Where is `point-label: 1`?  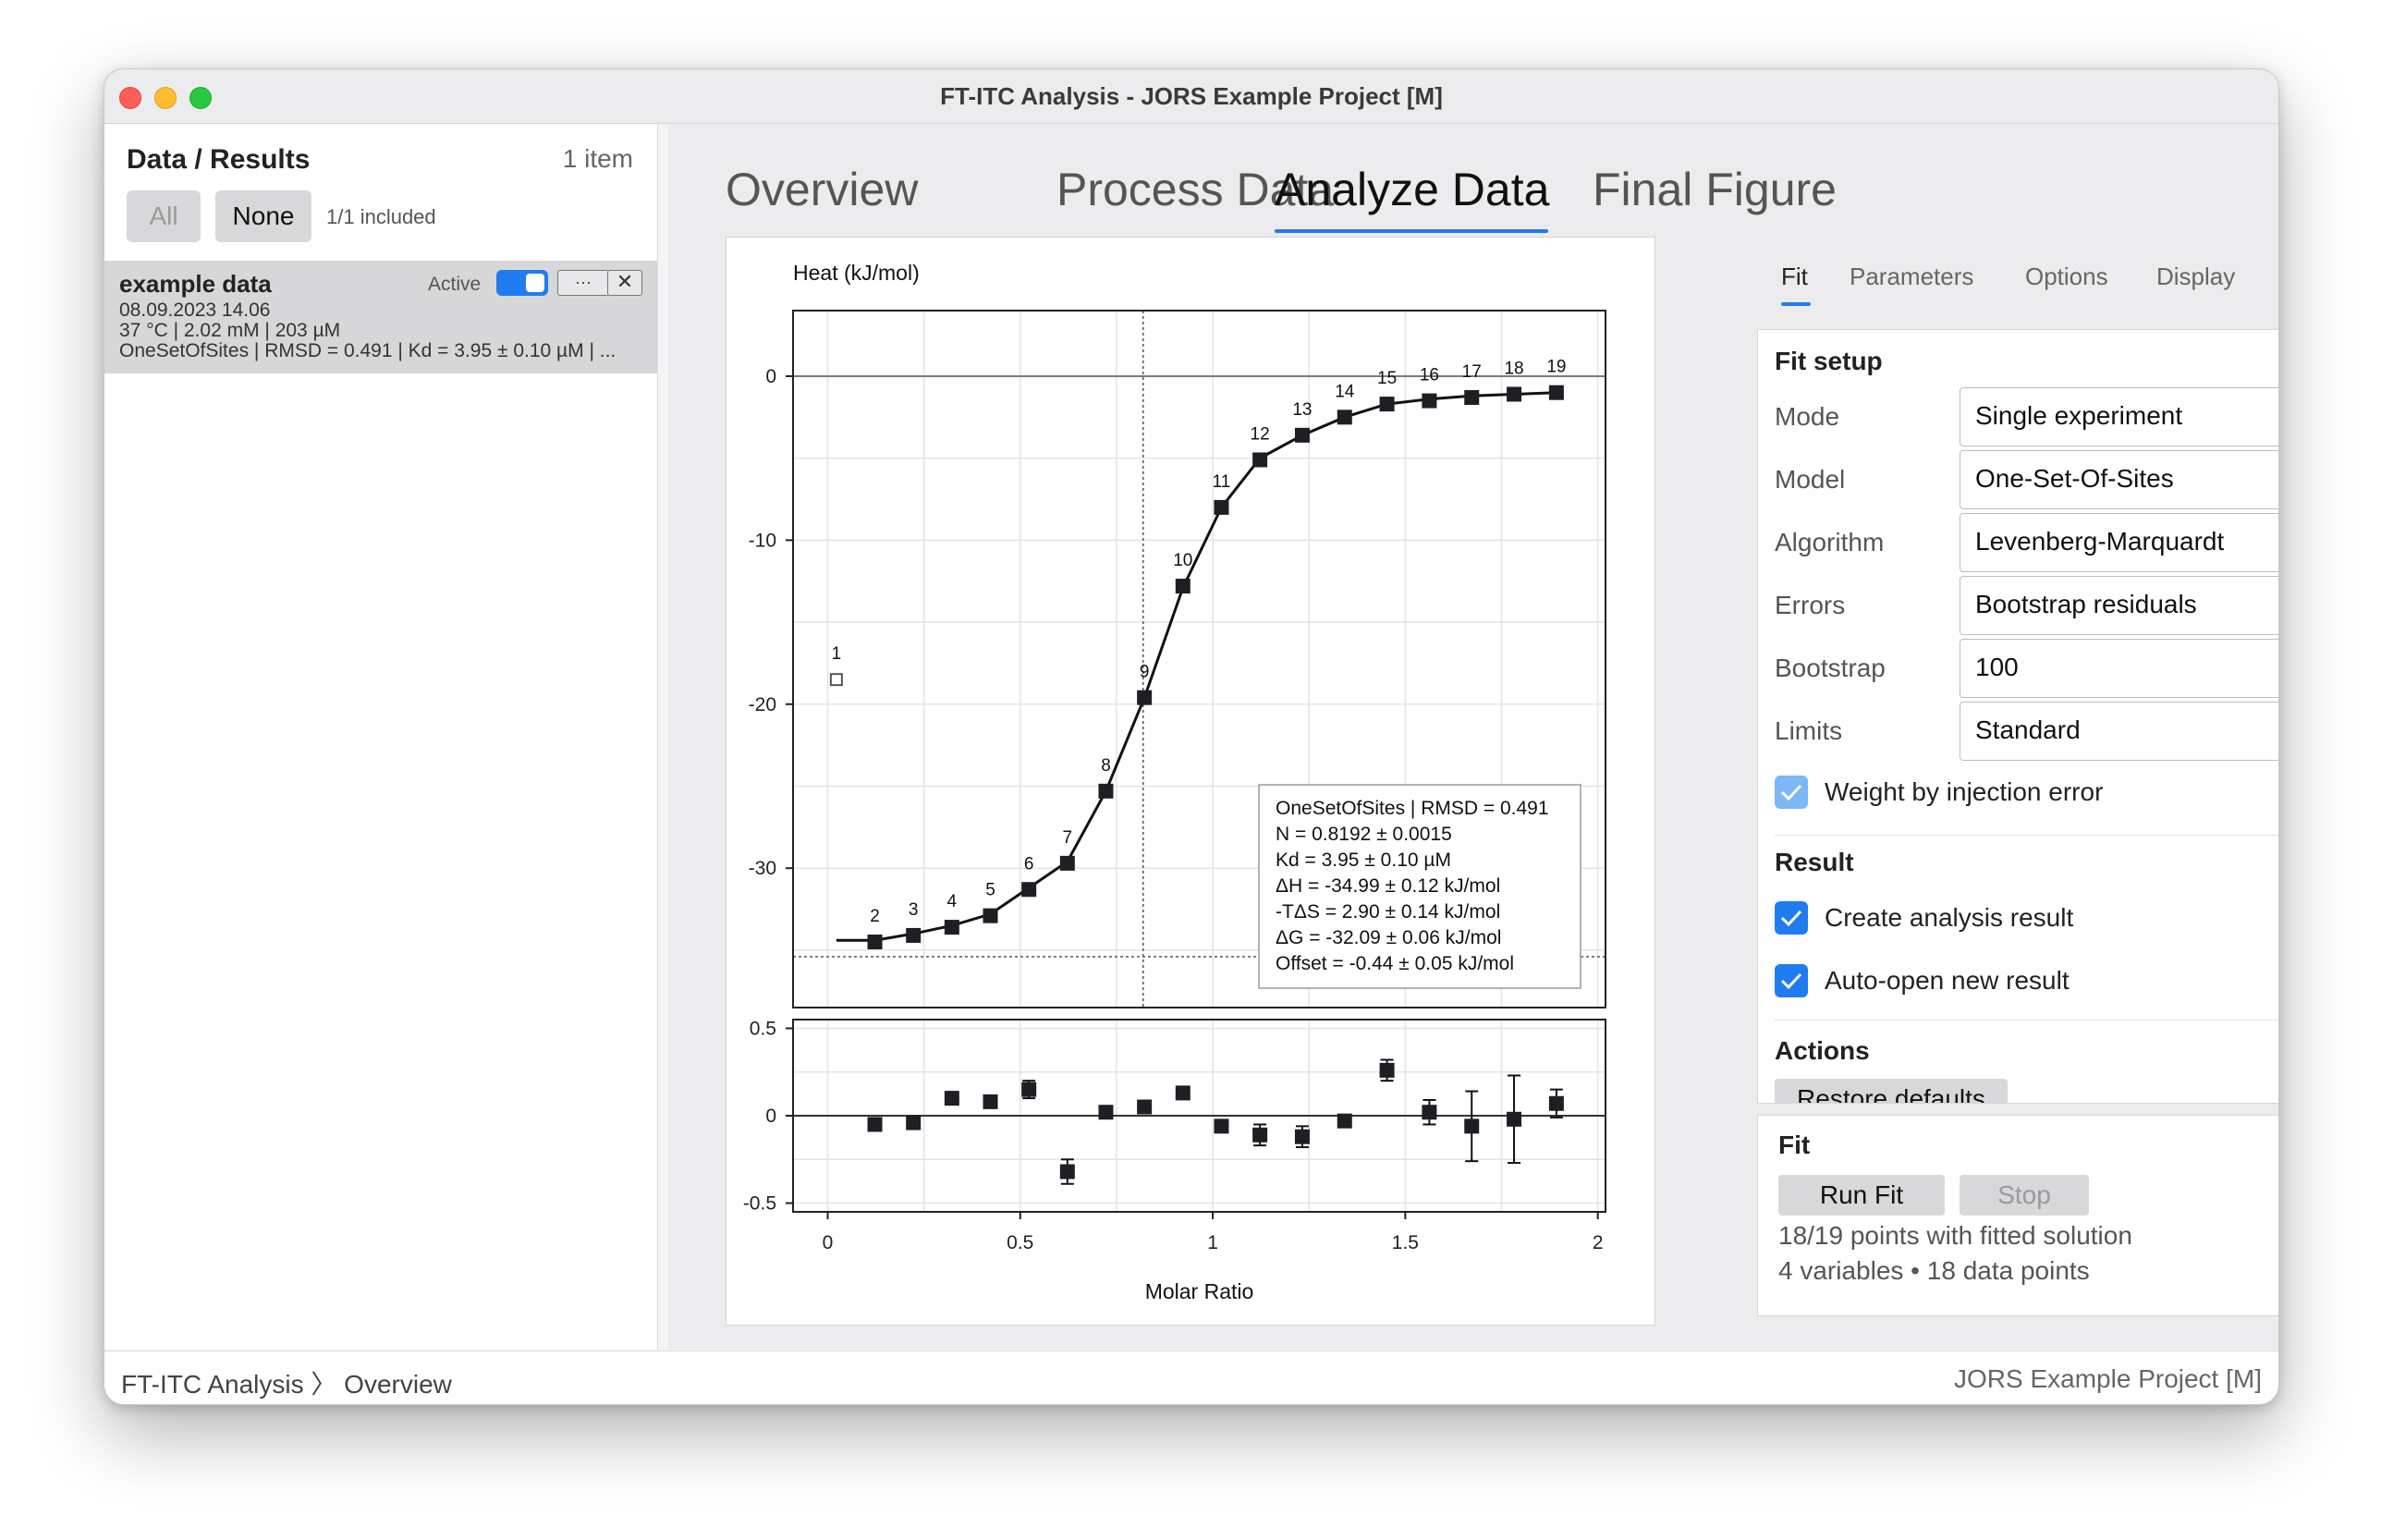
point-label: 1 is located at coordinates (837, 654).